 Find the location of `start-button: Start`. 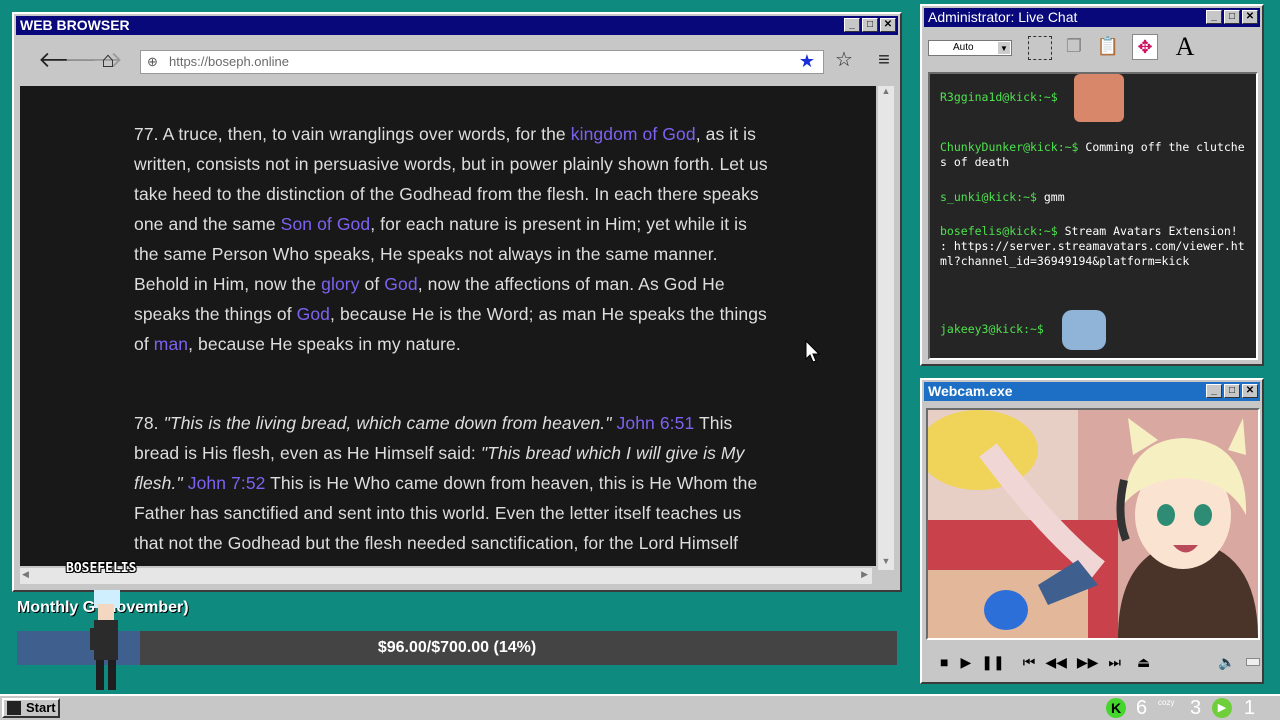

start-button: Start is located at coordinates (31, 708).